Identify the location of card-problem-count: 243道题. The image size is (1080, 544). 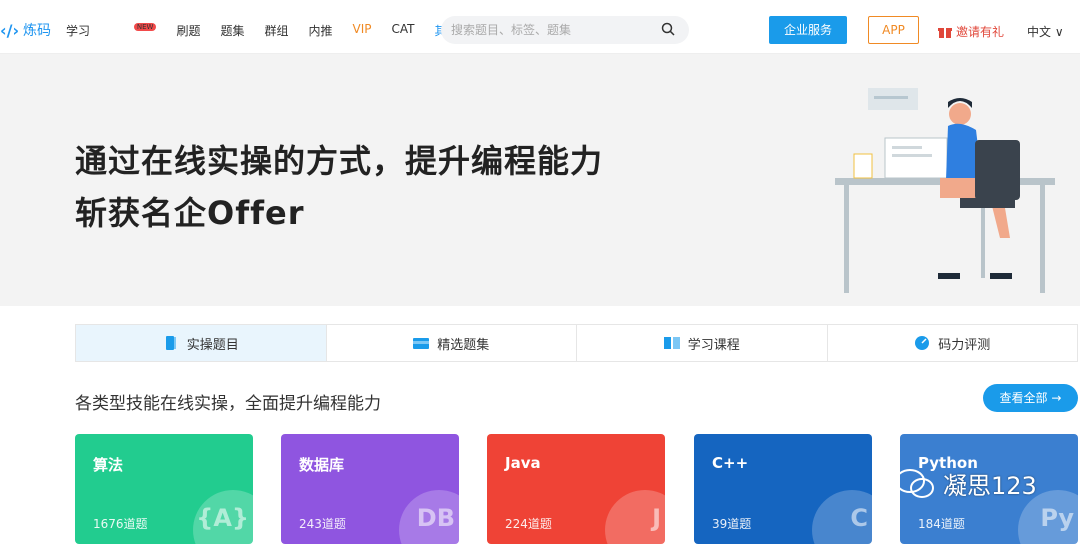
(322, 524).